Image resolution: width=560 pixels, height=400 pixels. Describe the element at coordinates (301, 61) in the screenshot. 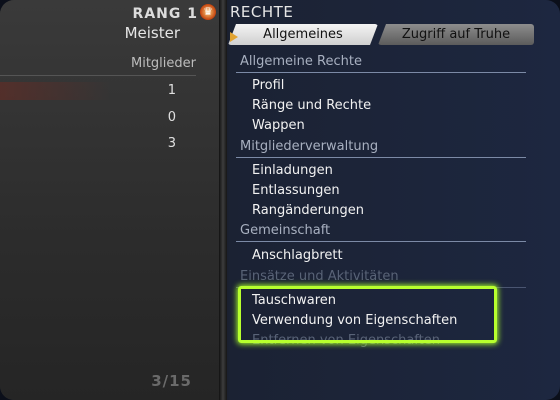

I see `section-header: Allgemeine Rechte` at that location.